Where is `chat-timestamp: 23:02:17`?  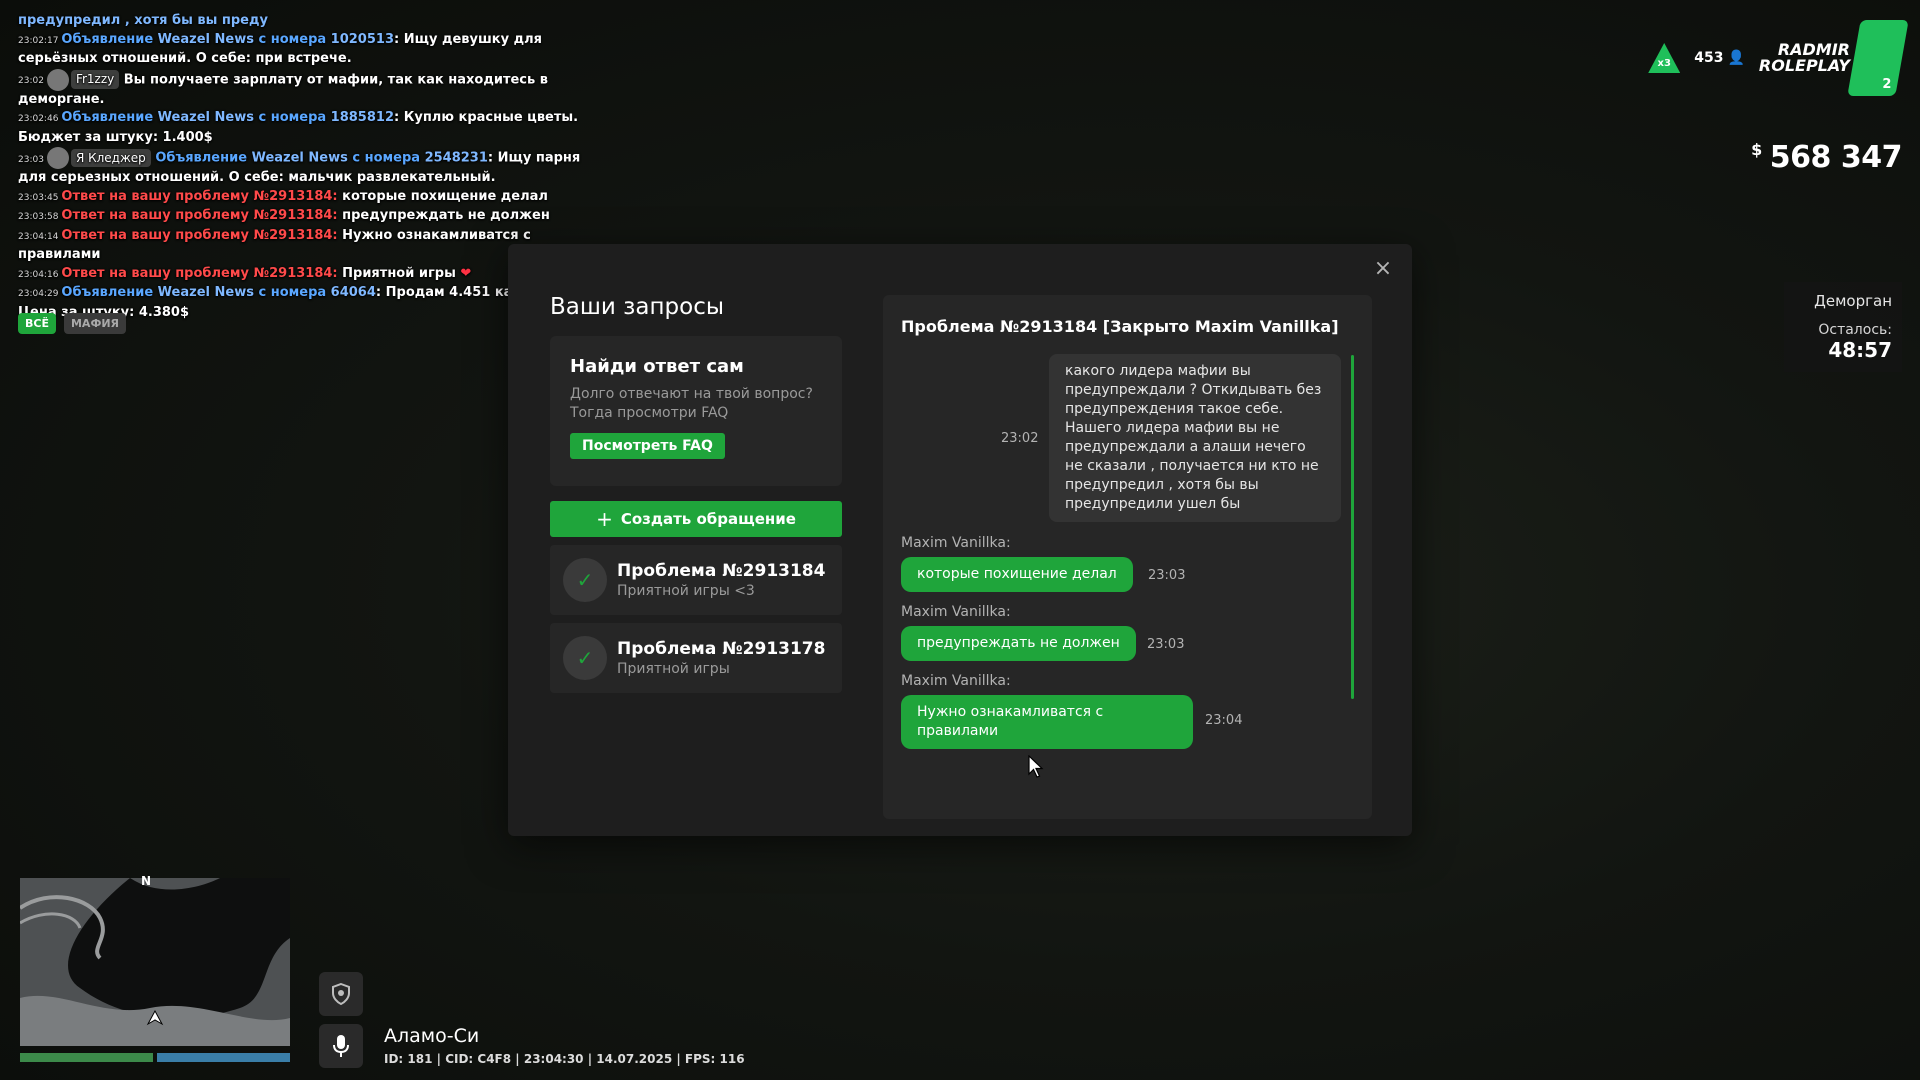 chat-timestamp: 23:02:17 is located at coordinates (38, 40).